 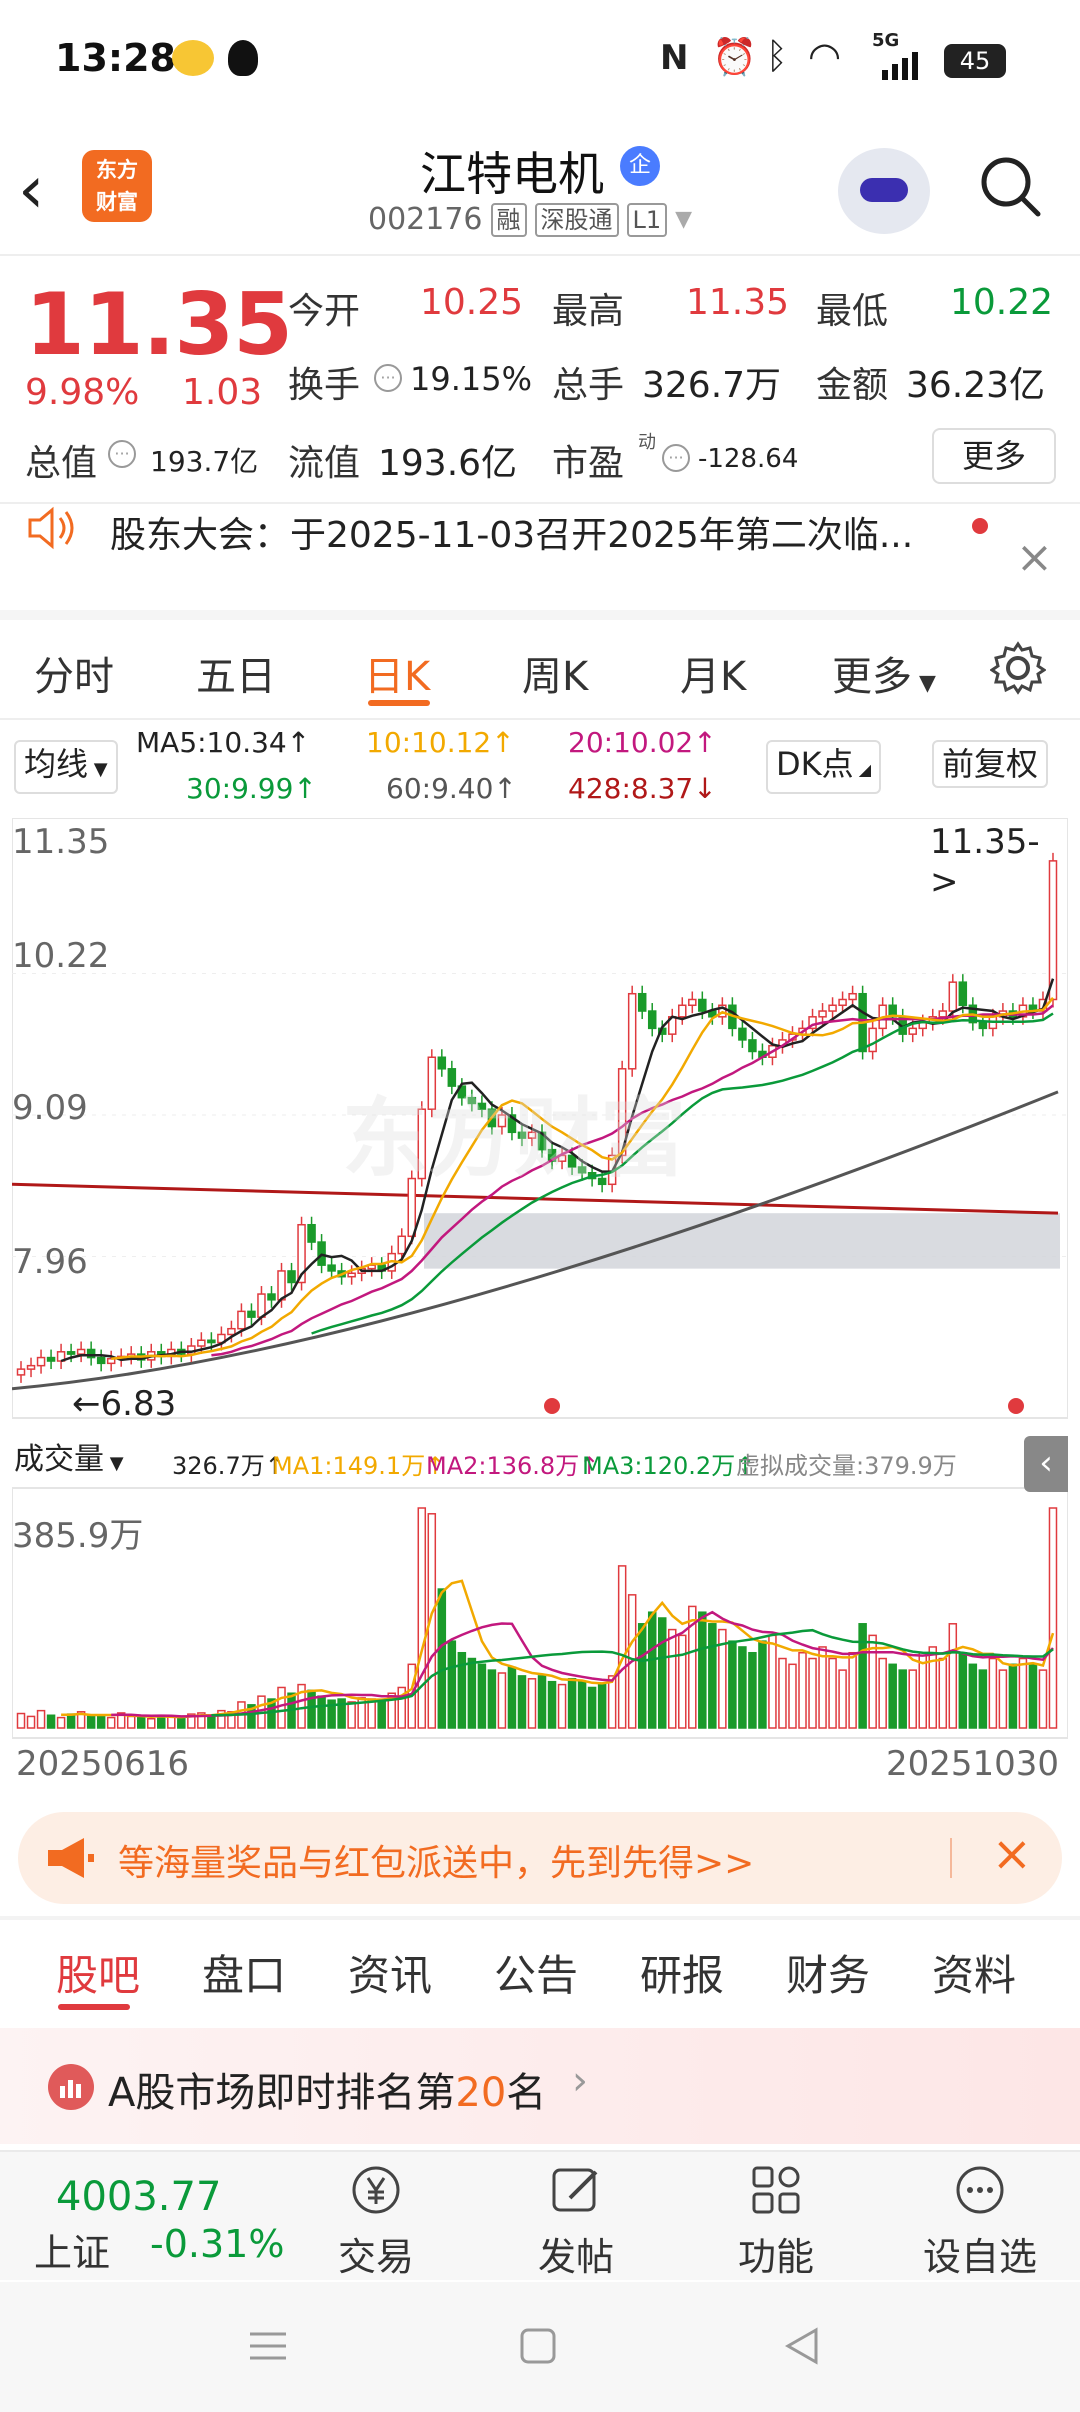 I want to click on trade-button: 交易, so click(x=376, y=2221).